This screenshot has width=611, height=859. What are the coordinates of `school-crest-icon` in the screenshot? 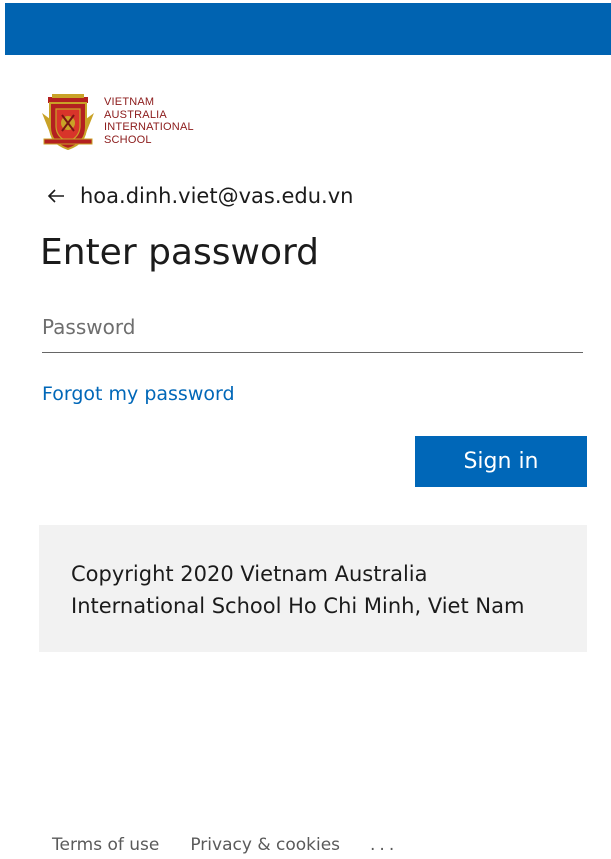 It's located at (68, 122).